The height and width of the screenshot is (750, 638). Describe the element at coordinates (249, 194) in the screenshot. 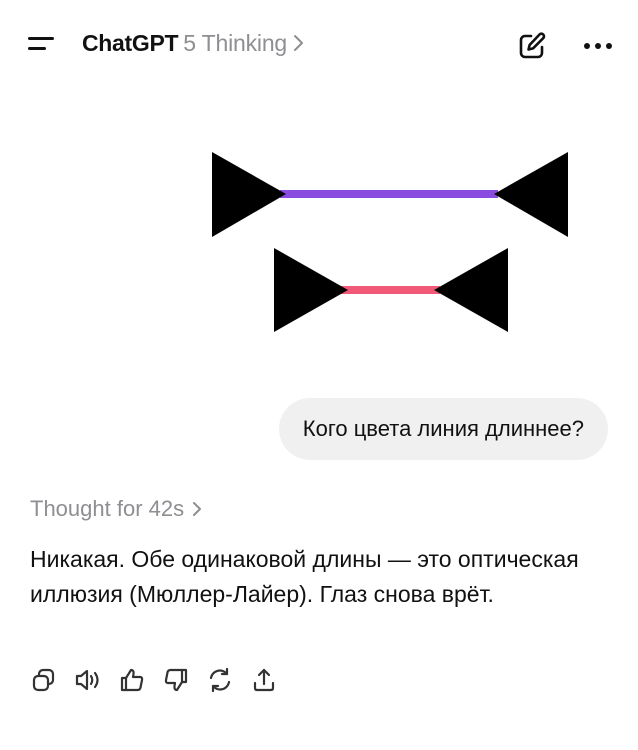

I see `top-left-arrowhead` at that location.